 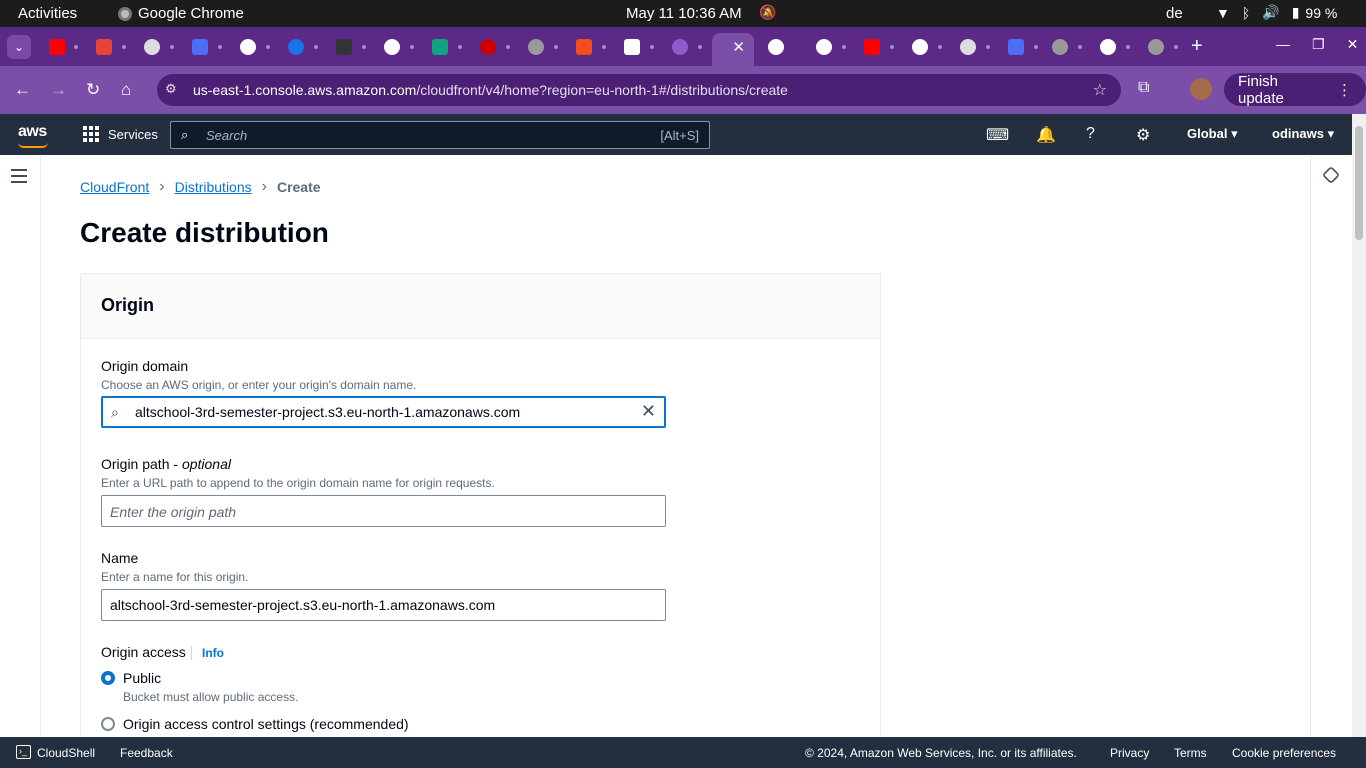 What do you see at coordinates (1331, 175) in the screenshot?
I see `help-panel-icon` at bounding box center [1331, 175].